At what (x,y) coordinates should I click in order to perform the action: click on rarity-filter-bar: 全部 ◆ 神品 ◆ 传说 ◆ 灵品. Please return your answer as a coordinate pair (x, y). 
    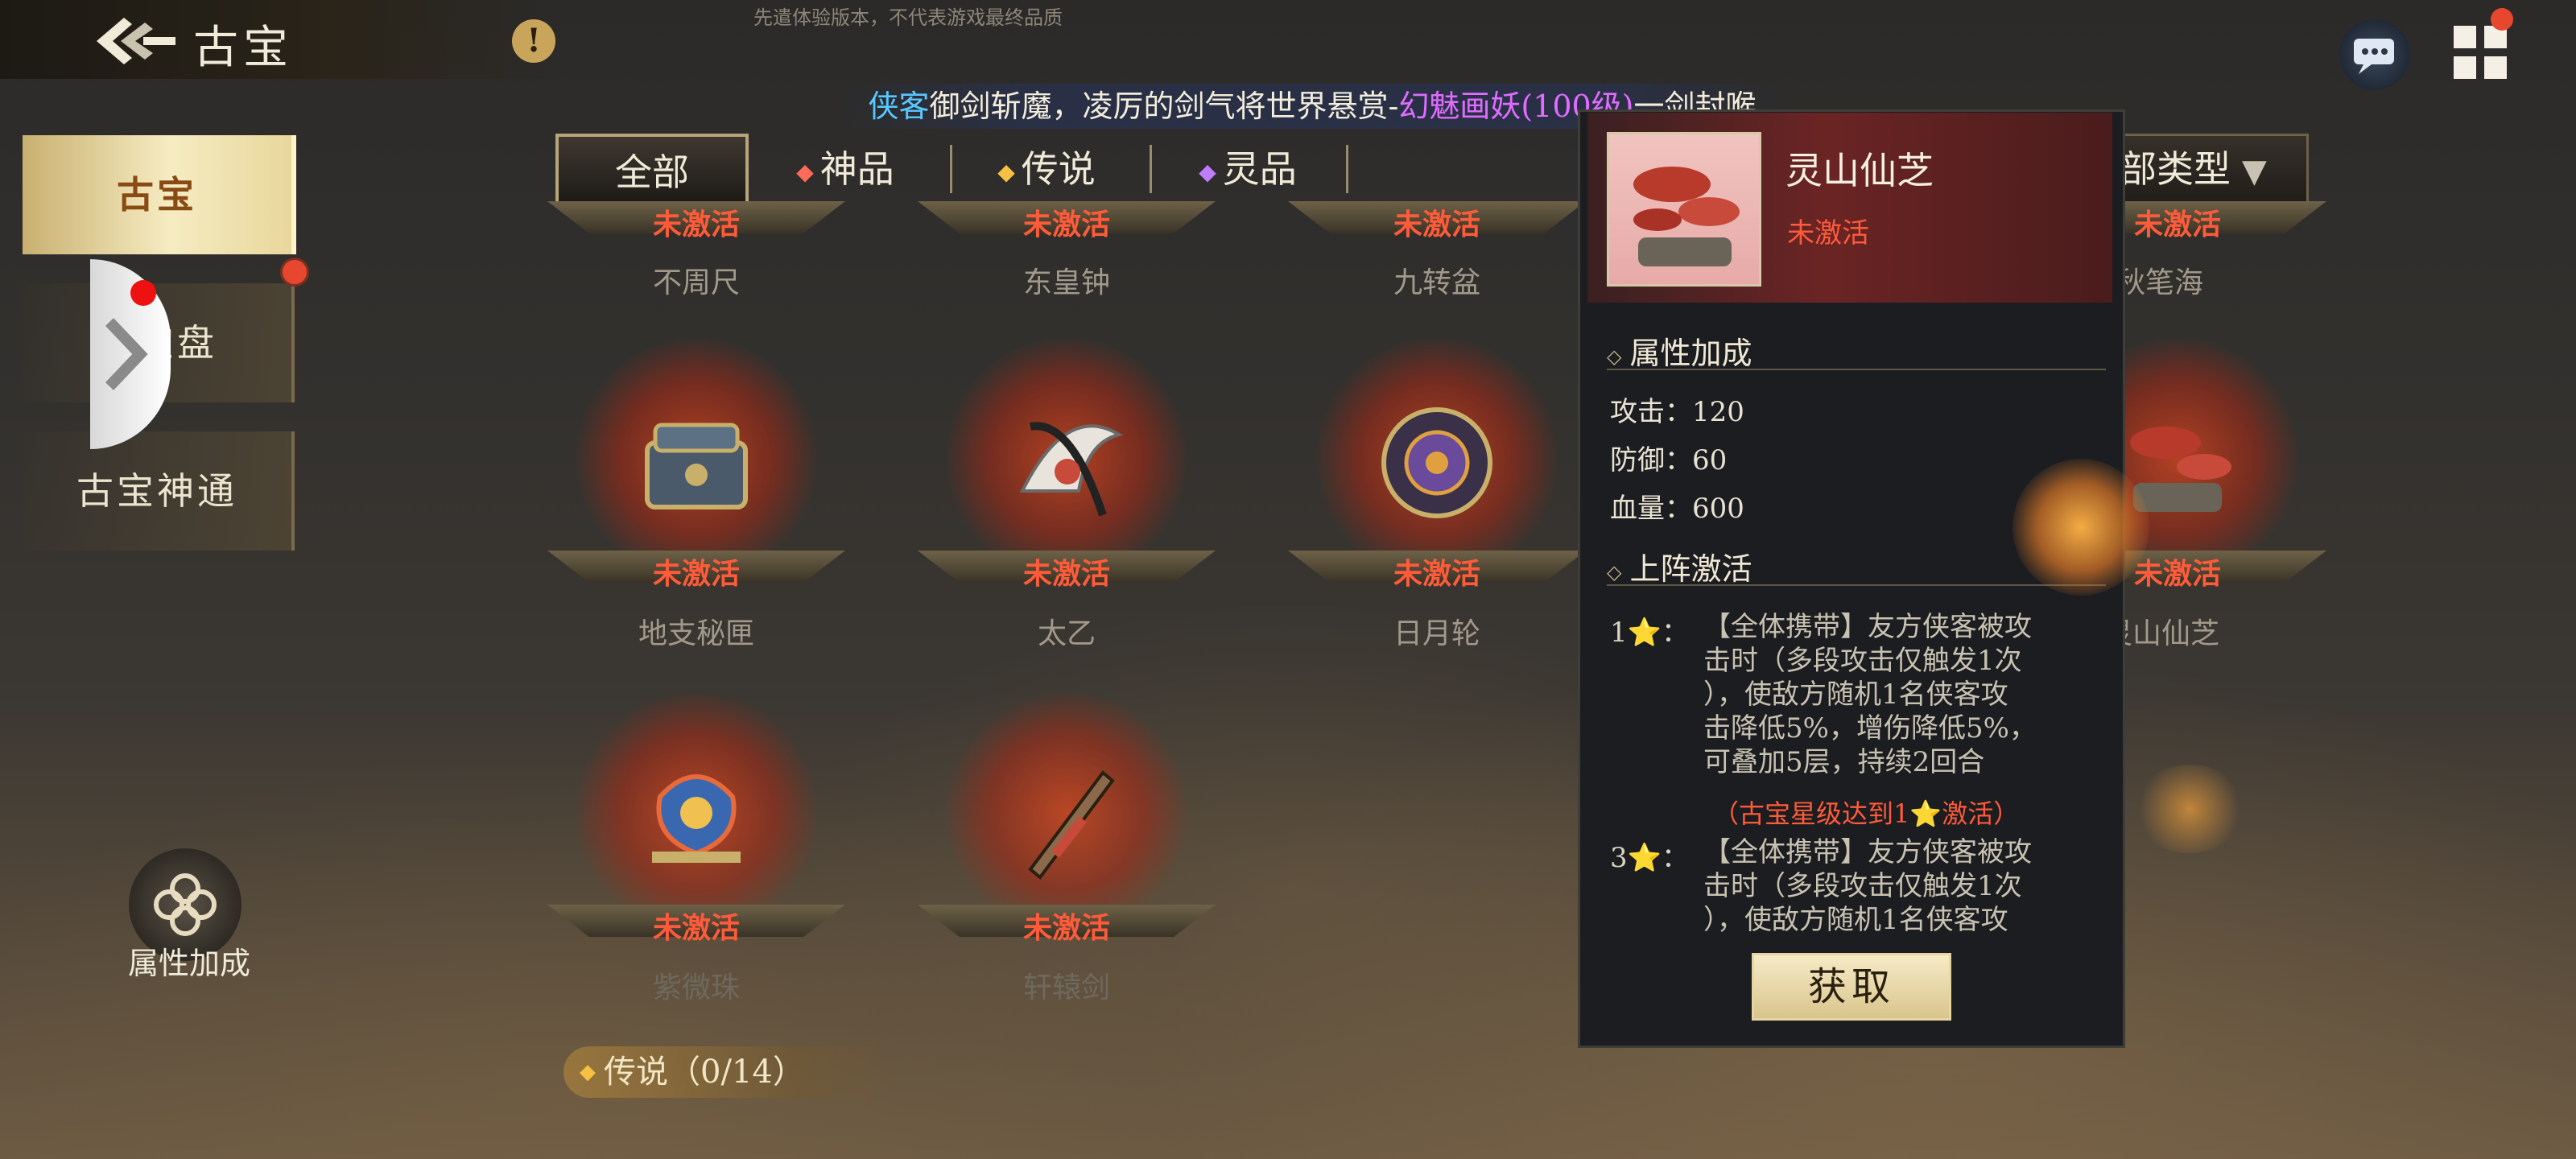
    Looking at the image, I should click on (978, 169).